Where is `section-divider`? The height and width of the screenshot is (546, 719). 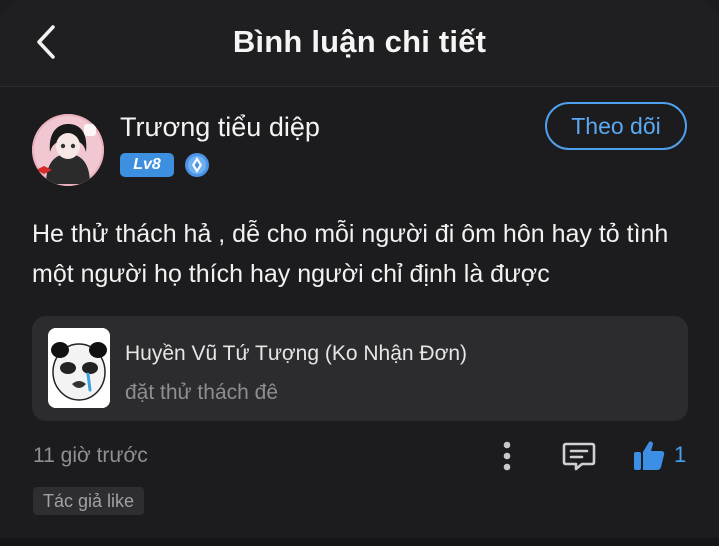 section-divider is located at coordinates (359, 542).